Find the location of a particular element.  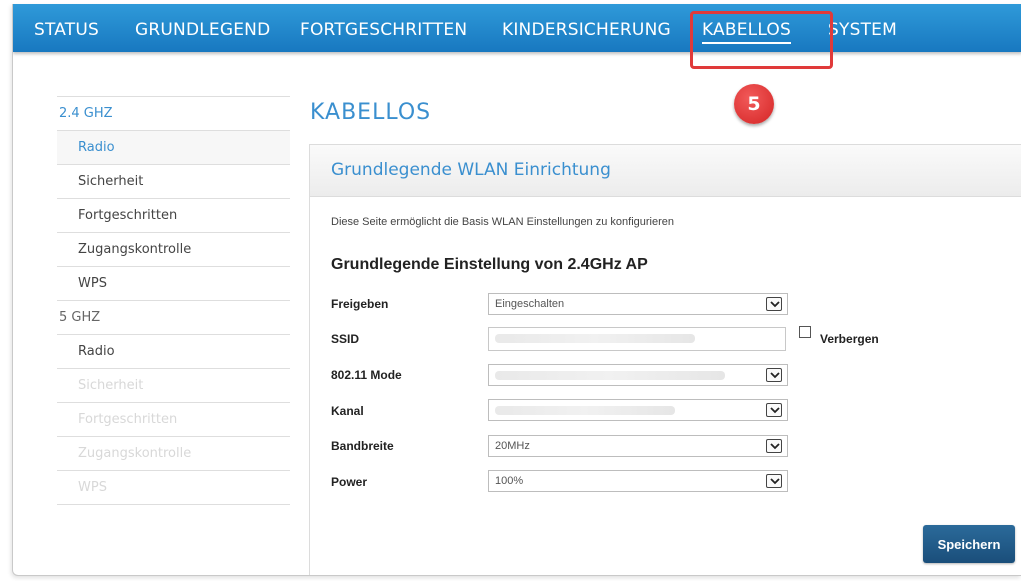

nav-status: STATUS is located at coordinates (66, 30).